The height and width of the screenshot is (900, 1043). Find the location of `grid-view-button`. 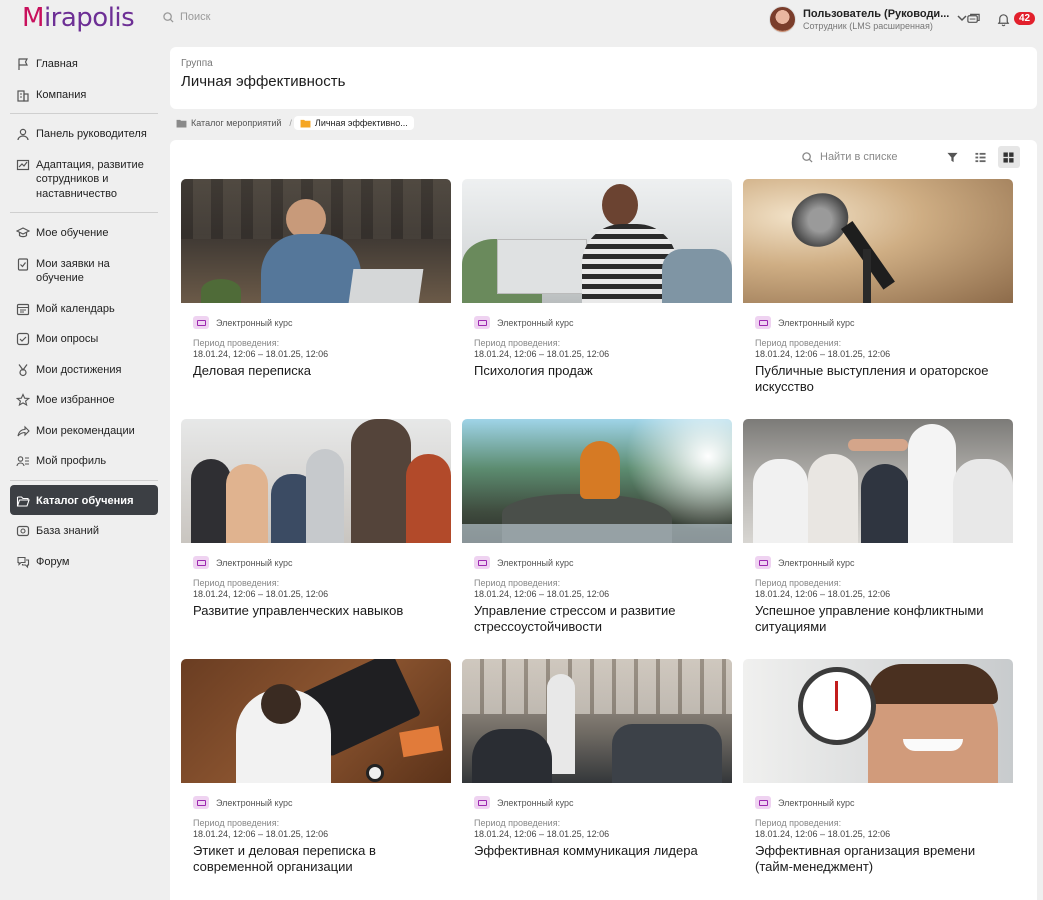

grid-view-button is located at coordinates (1008, 157).